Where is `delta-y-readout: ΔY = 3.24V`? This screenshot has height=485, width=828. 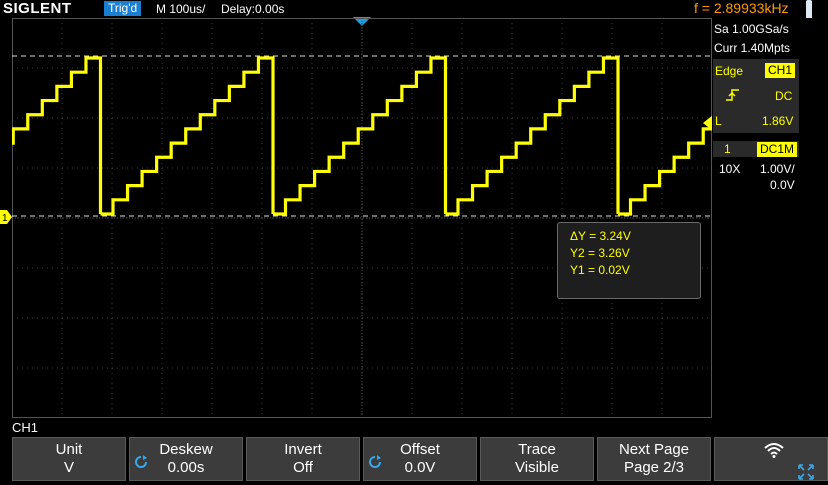
delta-y-readout: ΔY = 3.24V is located at coordinates (600, 236).